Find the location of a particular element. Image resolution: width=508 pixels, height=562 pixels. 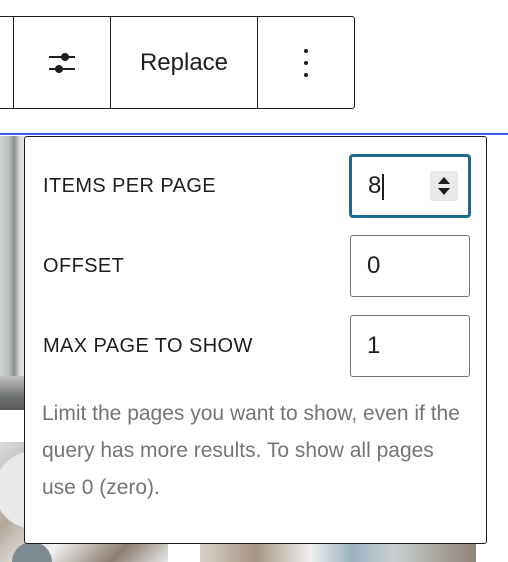

replace-label: Replace is located at coordinates (184, 62).